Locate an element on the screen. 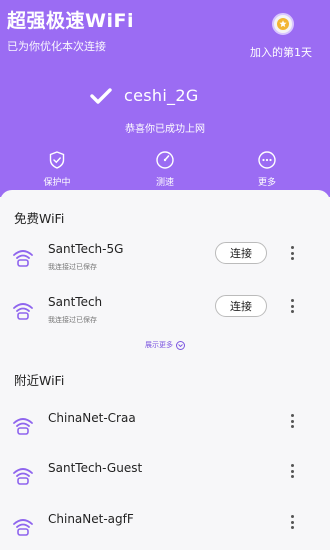 The height and width of the screenshot is (550, 330). app-subtitle: 已为你优化本次连接 is located at coordinates (56, 46).